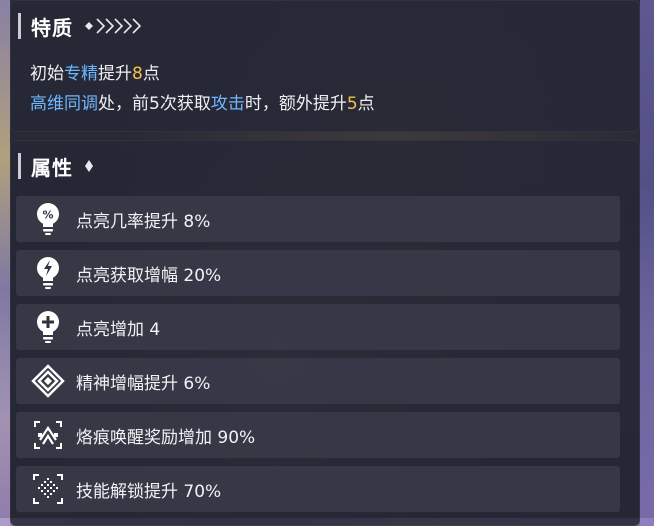  What do you see at coordinates (318, 327) in the screenshot?
I see `attribute-row: 点亮增加 4` at bounding box center [318, 327].